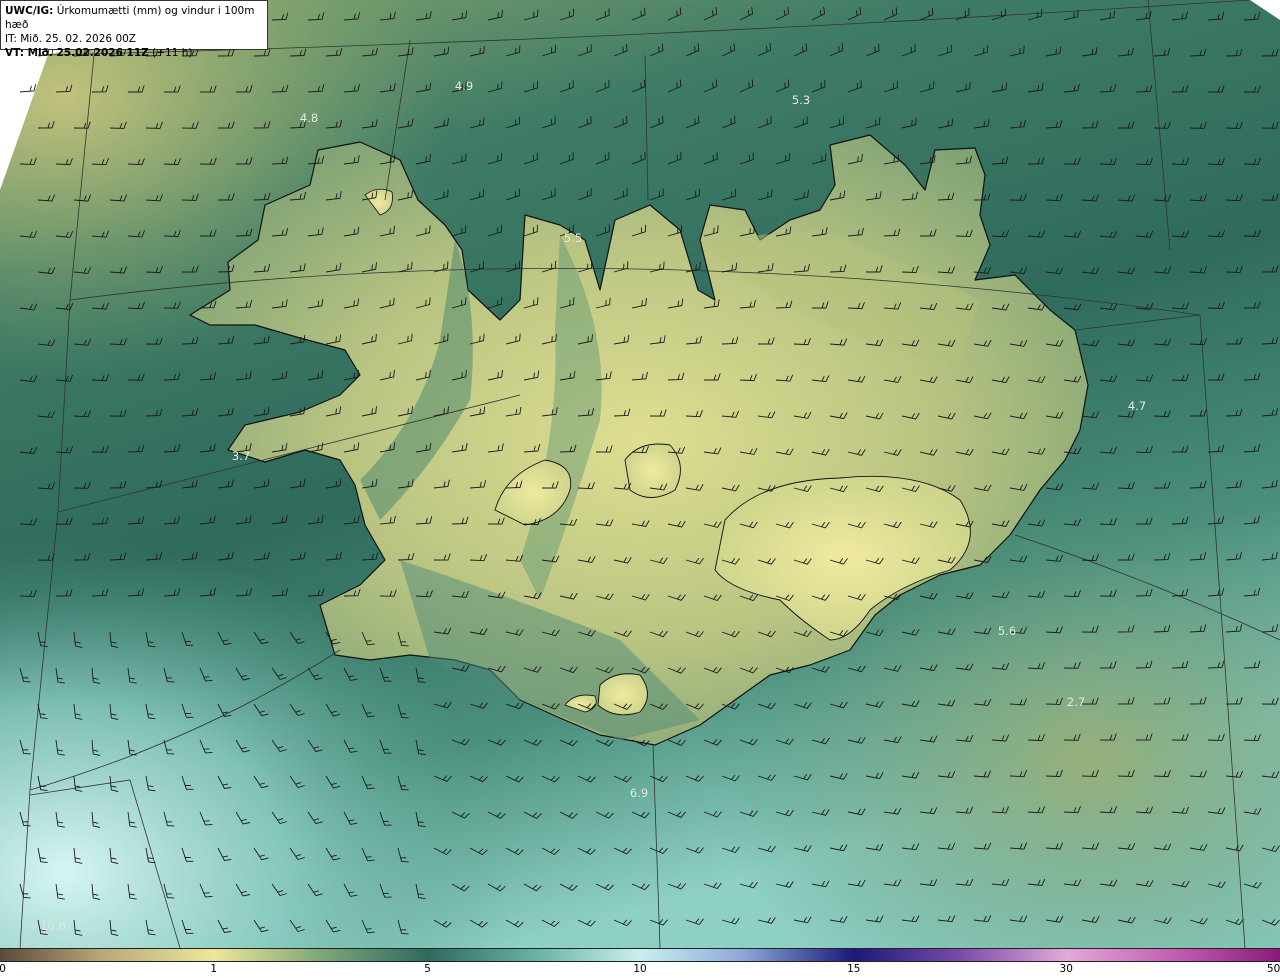 This screenshot has height=978, width=1280. I want to click on product-code: UWC/IG:, so click(29, 11).